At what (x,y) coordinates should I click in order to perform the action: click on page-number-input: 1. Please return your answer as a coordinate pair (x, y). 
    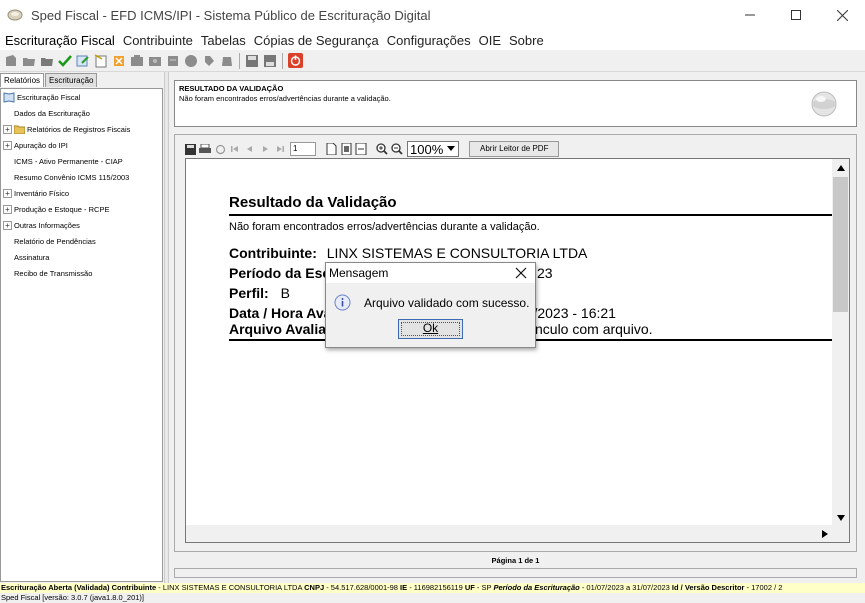
    Looking at the image, I should click on (303, 149).